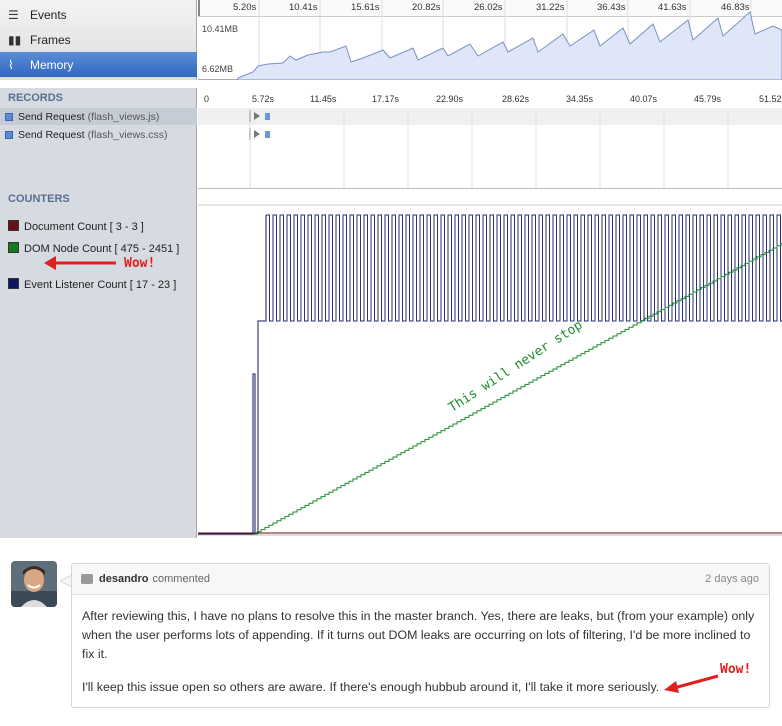 The width and height of the screenshot is (782, 726). Describe the element at coordinates (50, 39) in the screenshot. I see `nav-item-label: Frames` at that location.